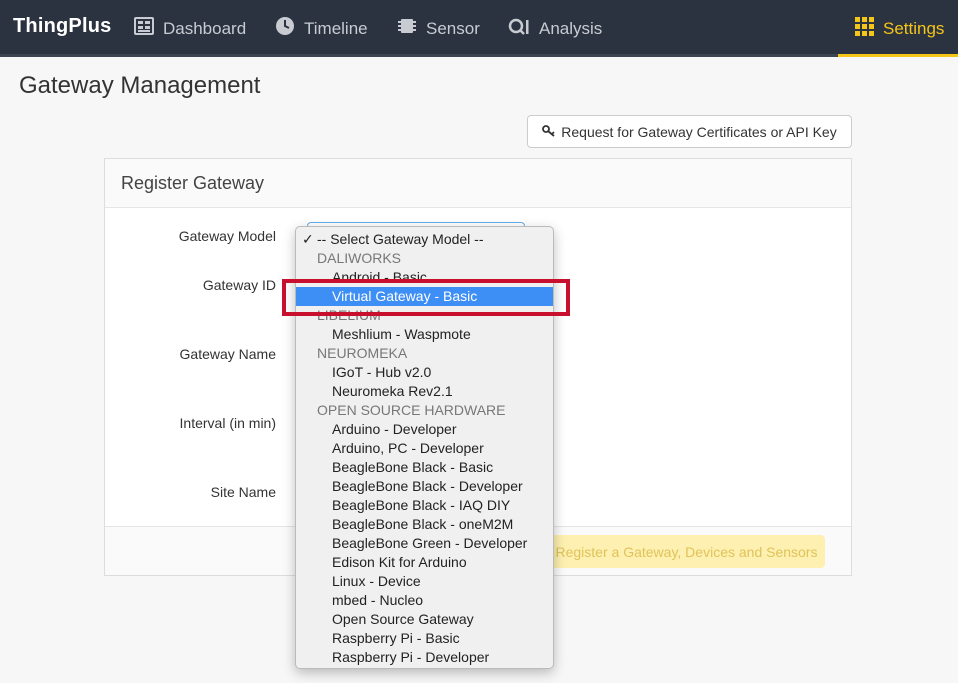 The width and height of the screenshot is (958, 683). I want to click on dropdown-option: BeagleBone Black - Basic, so click(424, 467).